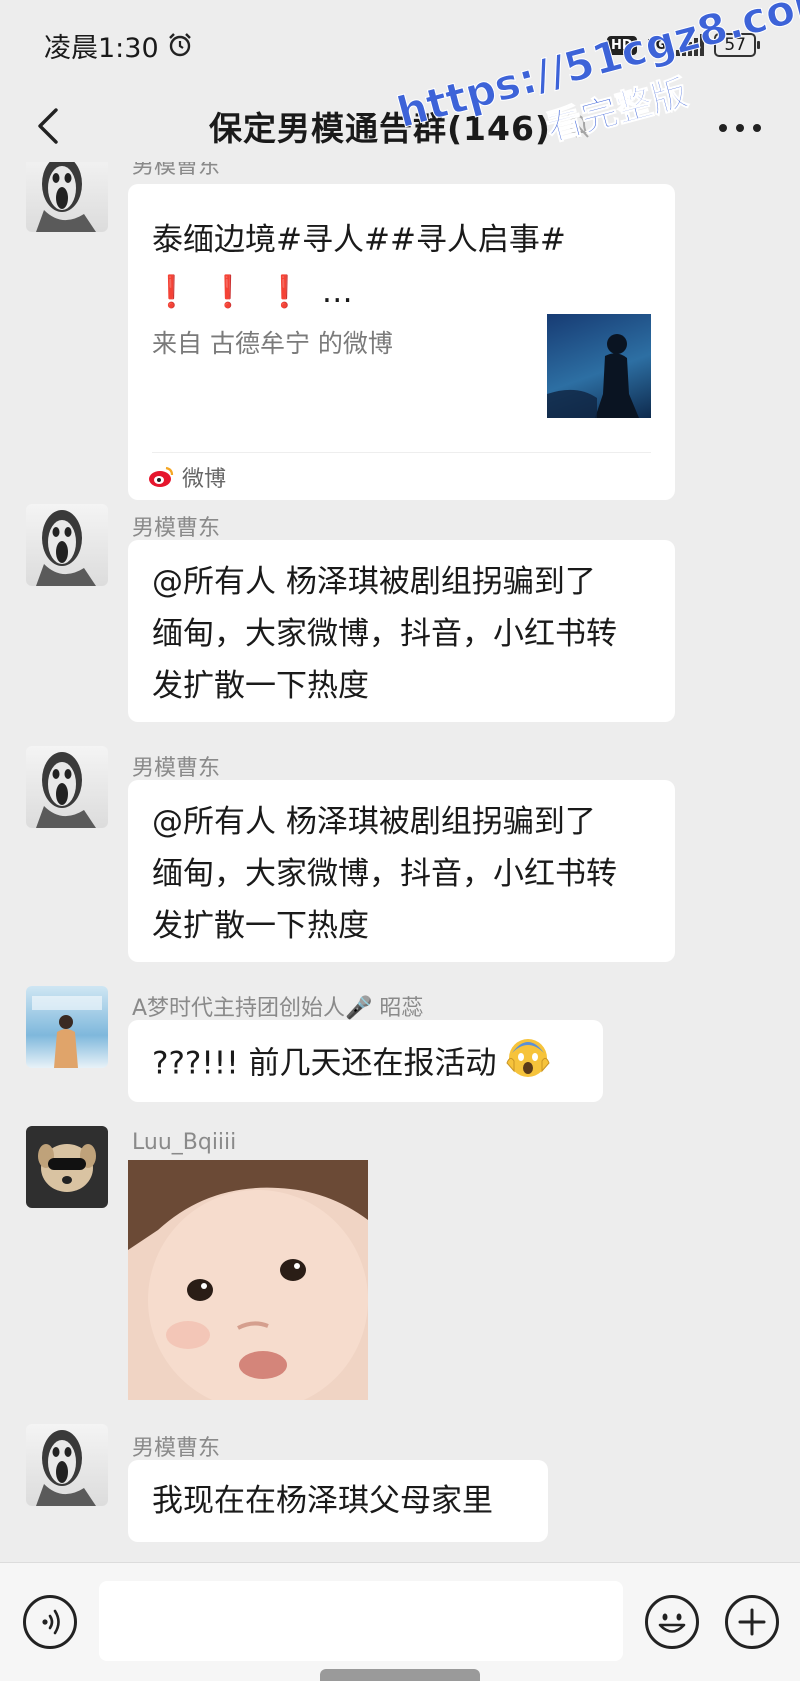 The image size is (800, 1681). Describe the element at coordinates (101, 48) in the screenshot. I see `status-time: 凌晨1:30` at that location.